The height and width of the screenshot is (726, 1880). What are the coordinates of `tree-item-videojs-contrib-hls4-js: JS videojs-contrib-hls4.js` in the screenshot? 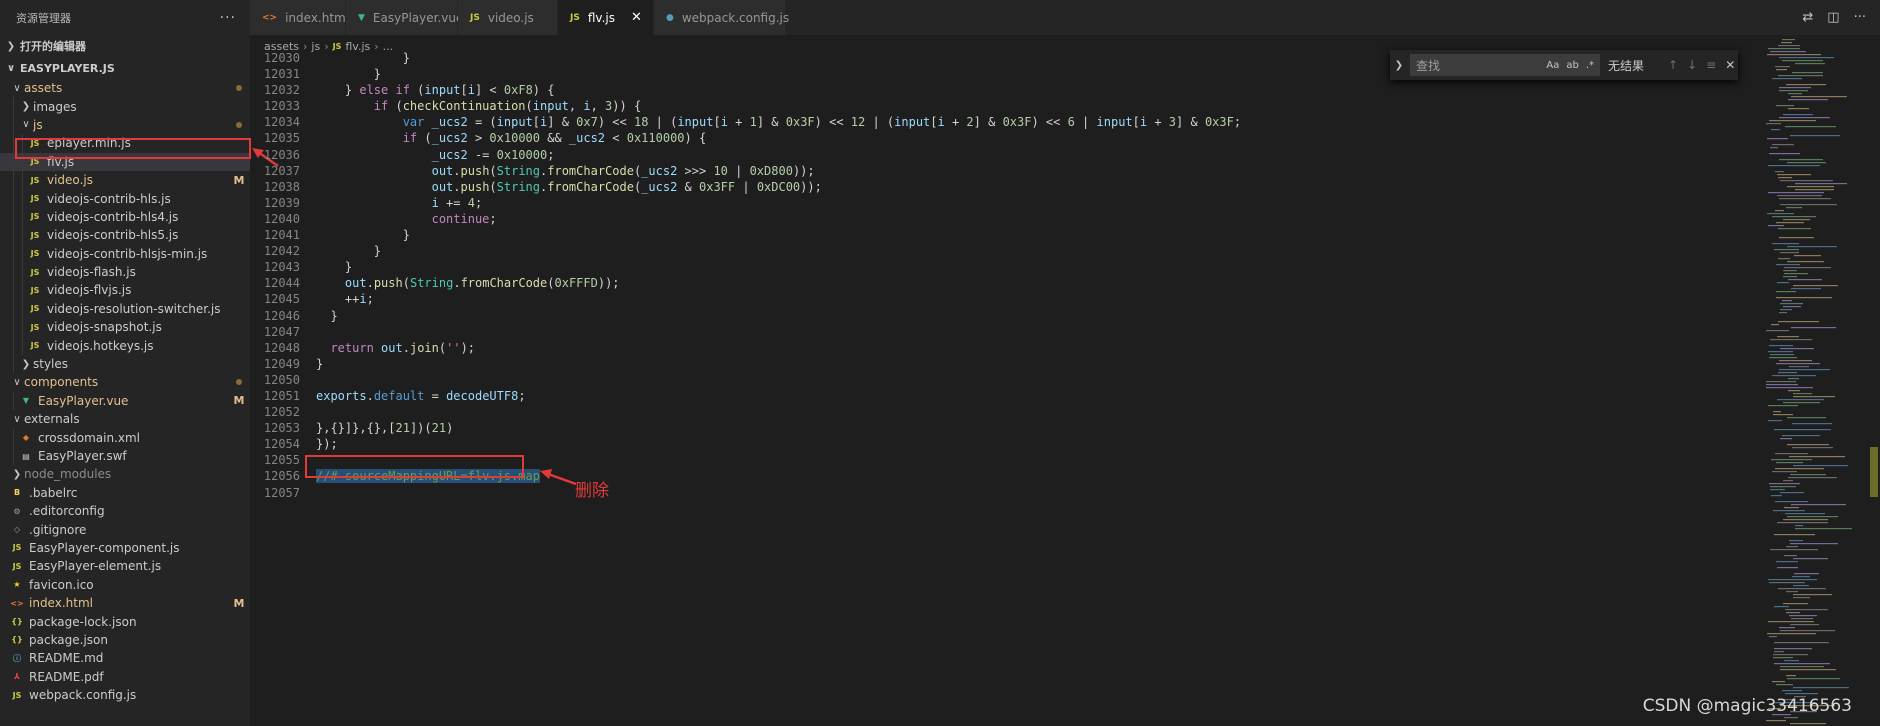 It's located at (125, 217).